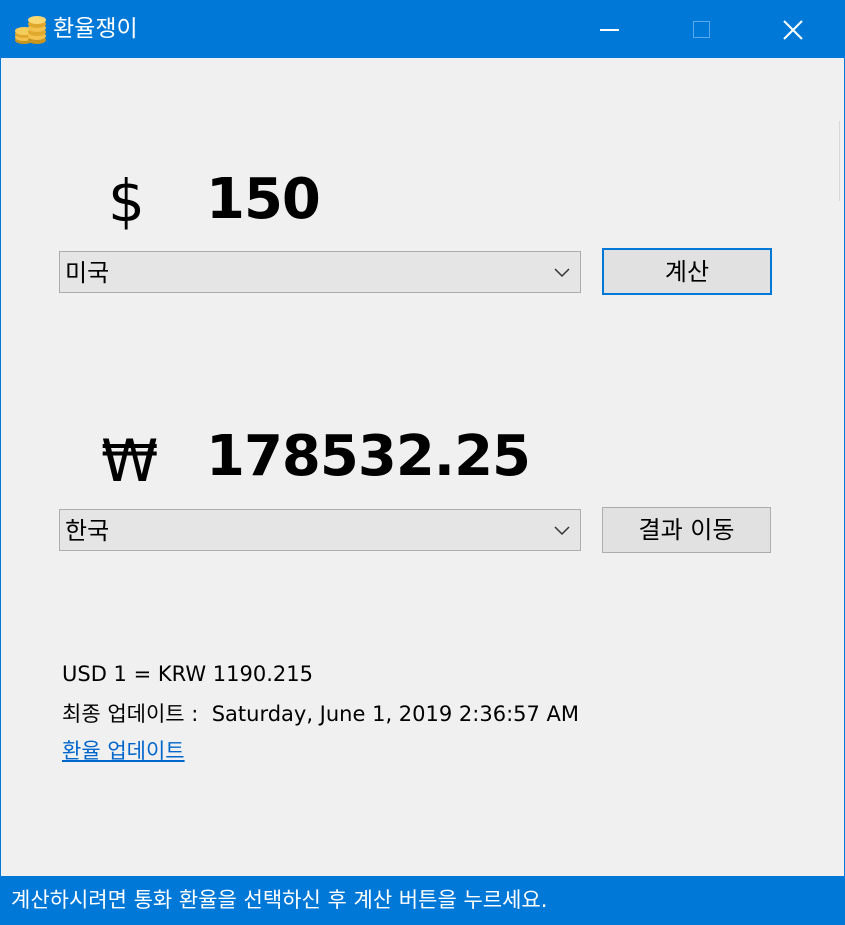  What do you see at coordinates (95, 29) in the screenshot?
I see `window-title: 환율쟁이` at bounding box center [95, 29].